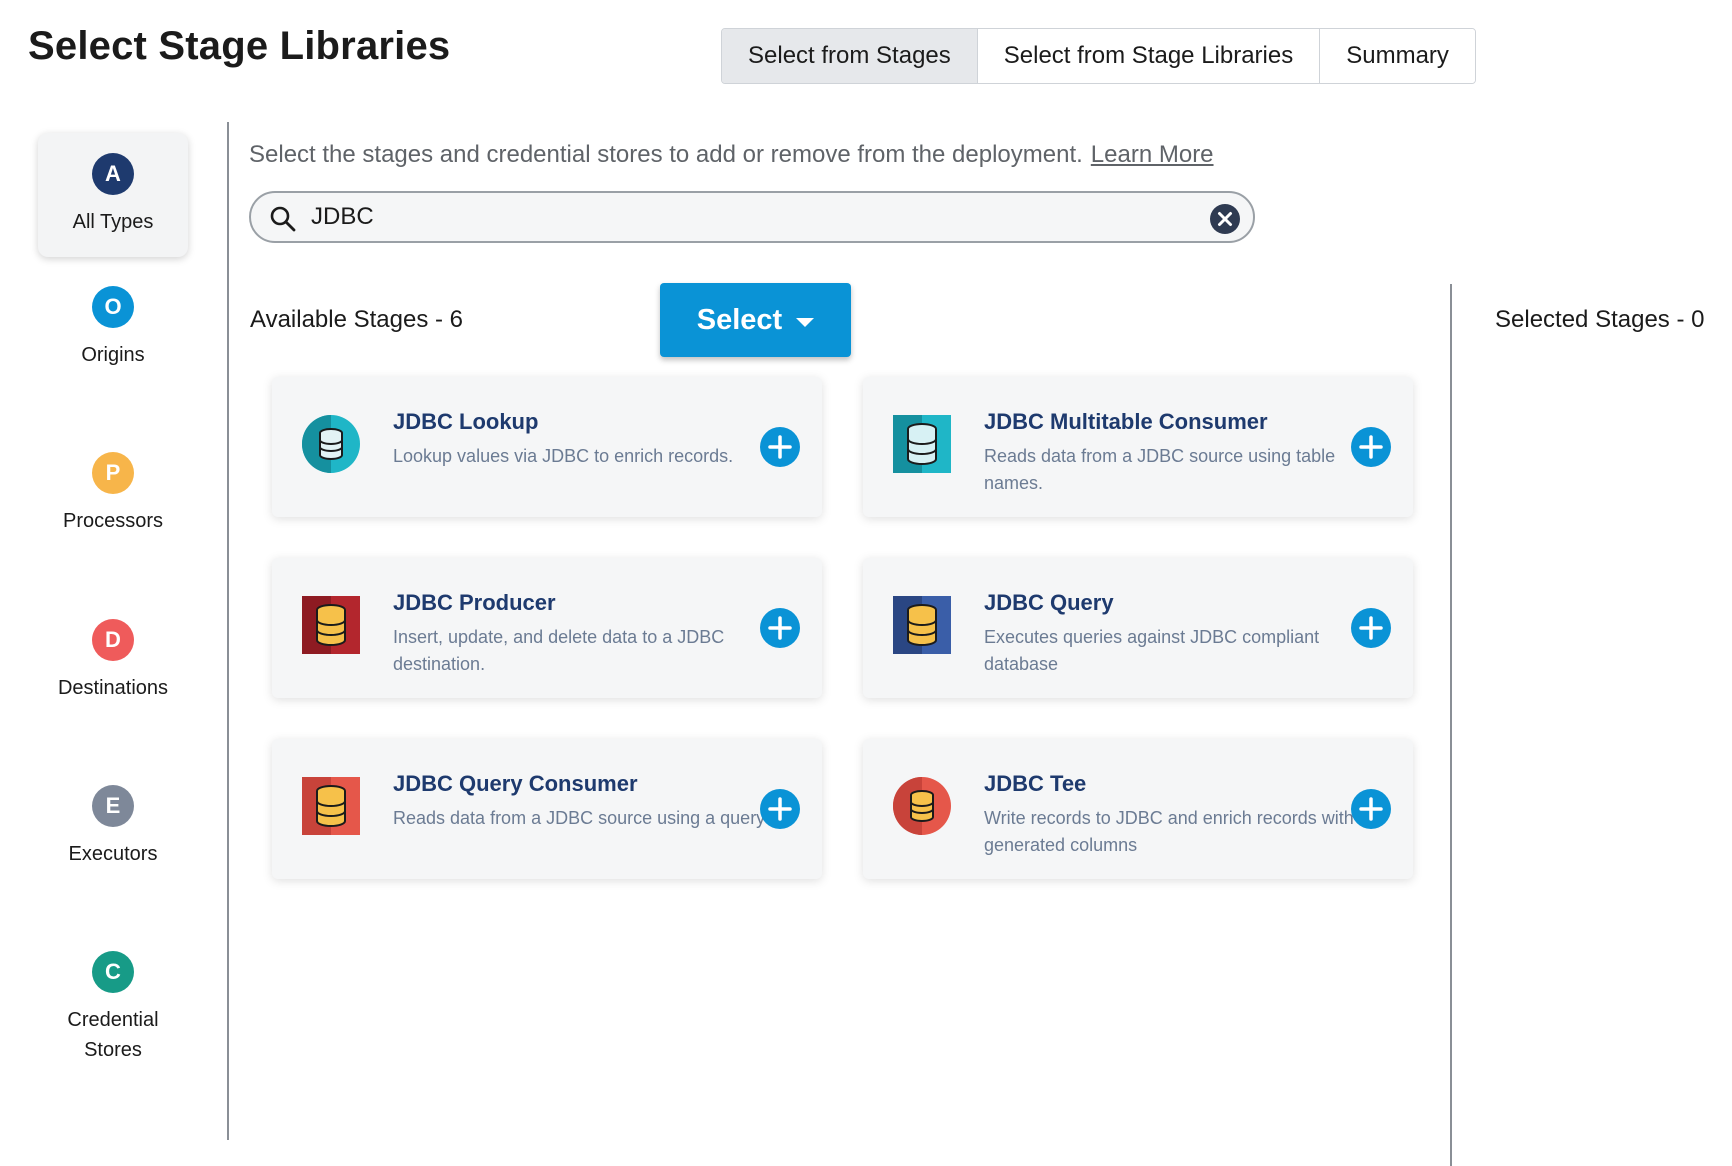 This screenshot has height=1166, width=1732. What do you see at coordinates (113, 307) in the screenshot?
I see `origins-badge-icon: O` at bounding box center [113, 307].